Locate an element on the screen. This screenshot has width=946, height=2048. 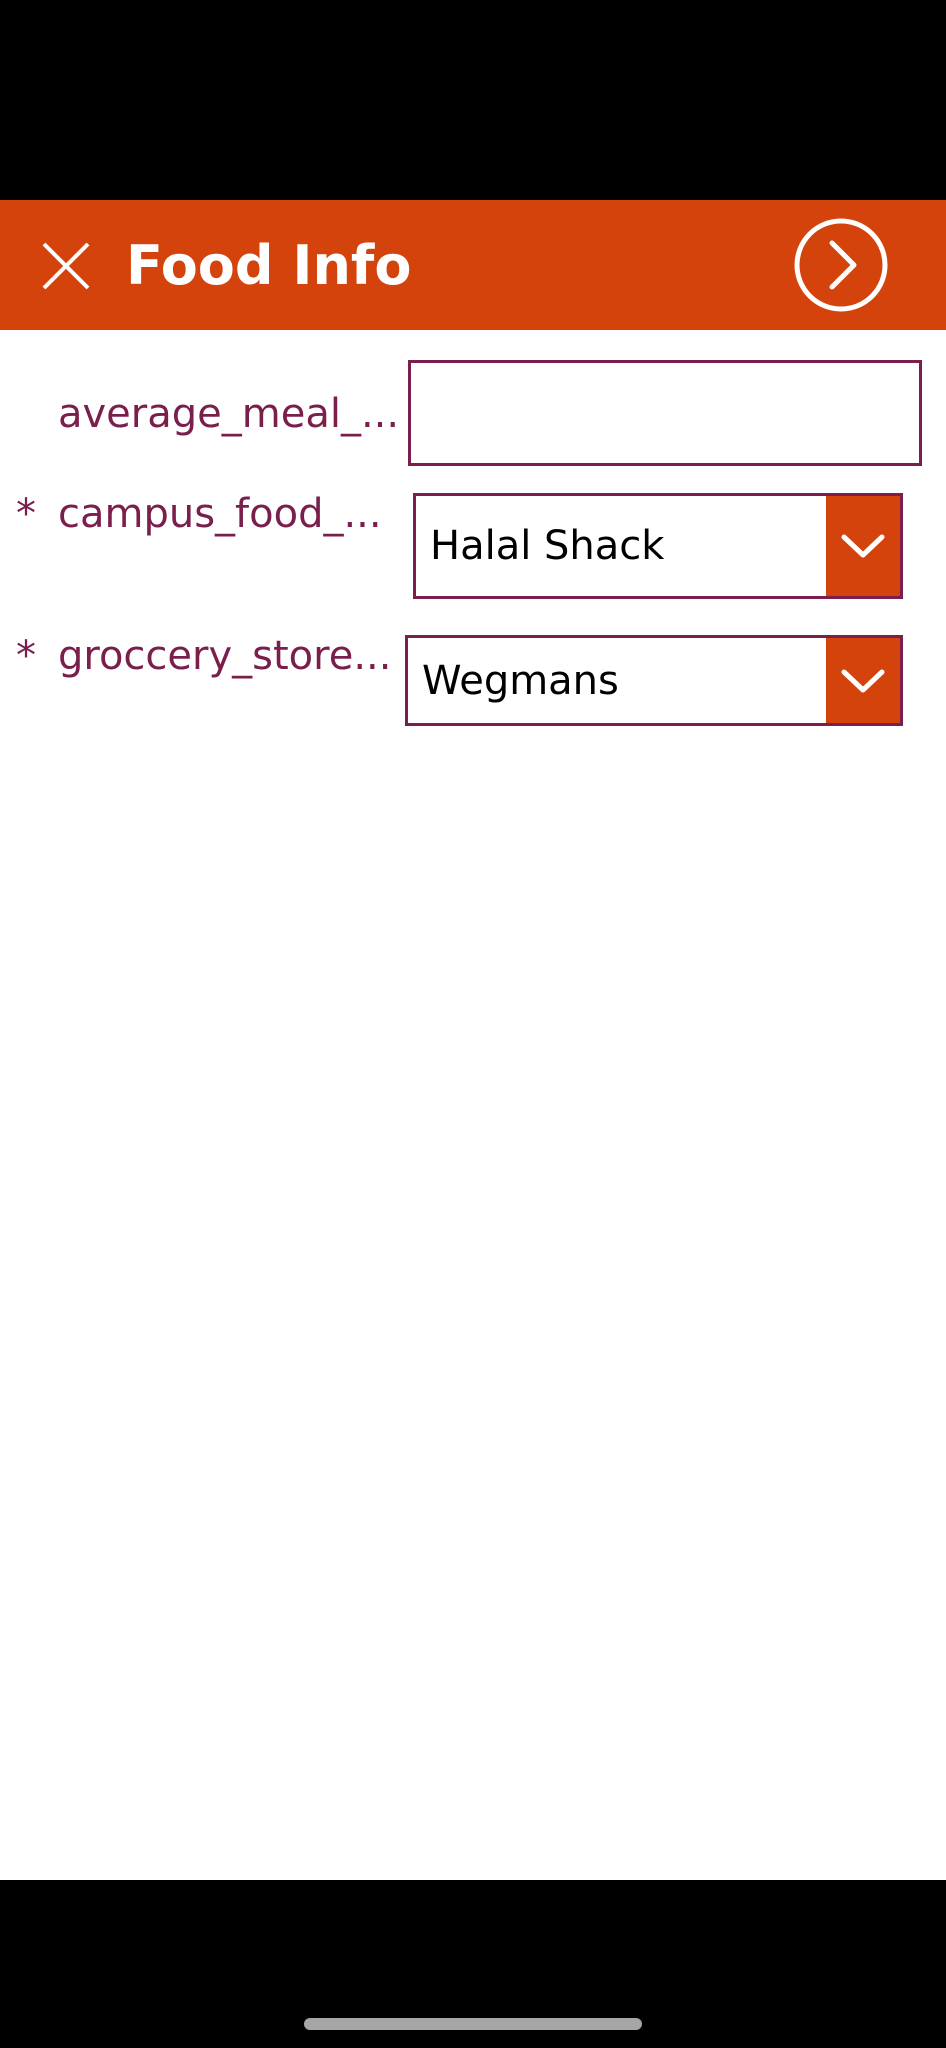
status-bar-area is located at coordinates (473, 100).